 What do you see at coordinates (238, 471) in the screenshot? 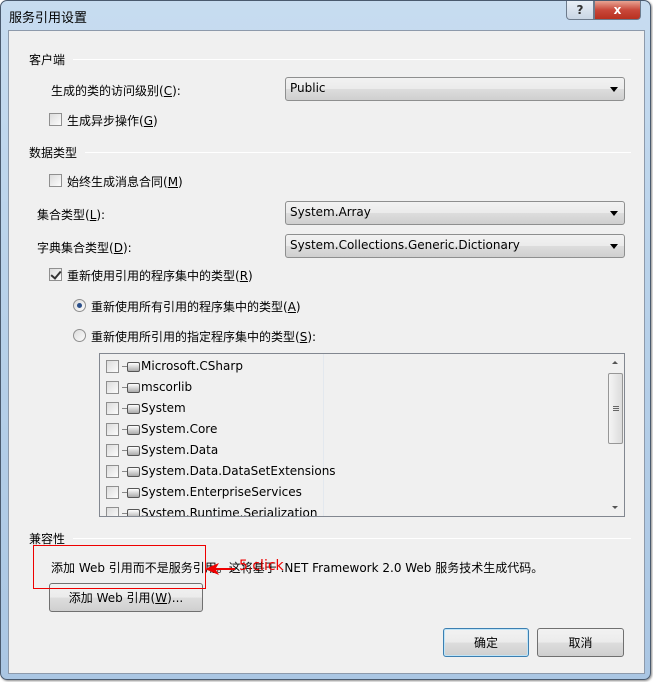
I see `assembly-name: System.Data.DataSetExtensions` at bounding box center [238, 471].